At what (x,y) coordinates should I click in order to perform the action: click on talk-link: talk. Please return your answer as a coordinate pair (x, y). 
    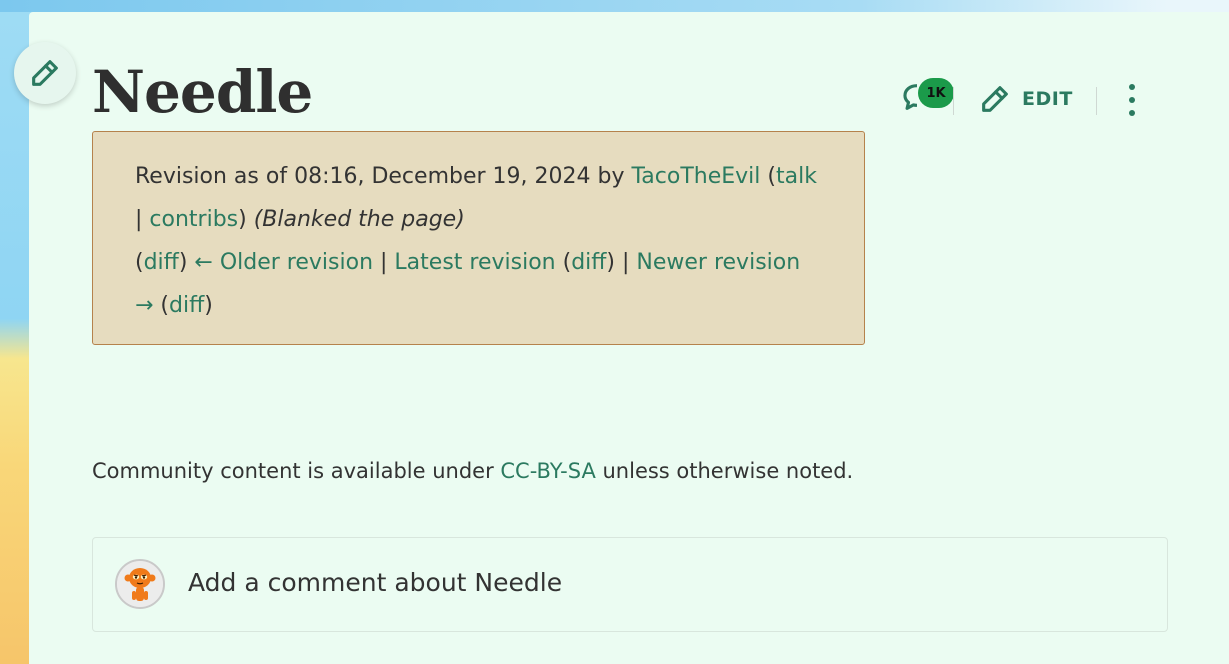
    Looking at the image, I should click on (796, 176).